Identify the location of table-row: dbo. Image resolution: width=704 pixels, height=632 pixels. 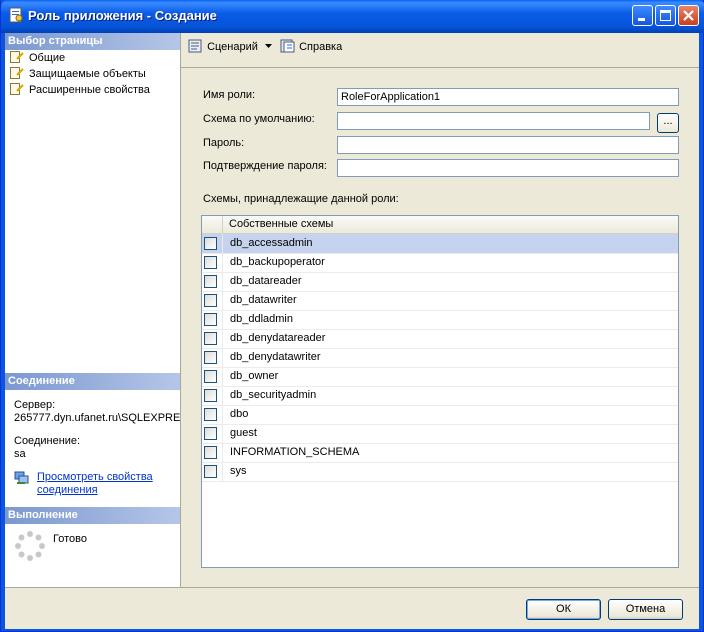
(440, 415).